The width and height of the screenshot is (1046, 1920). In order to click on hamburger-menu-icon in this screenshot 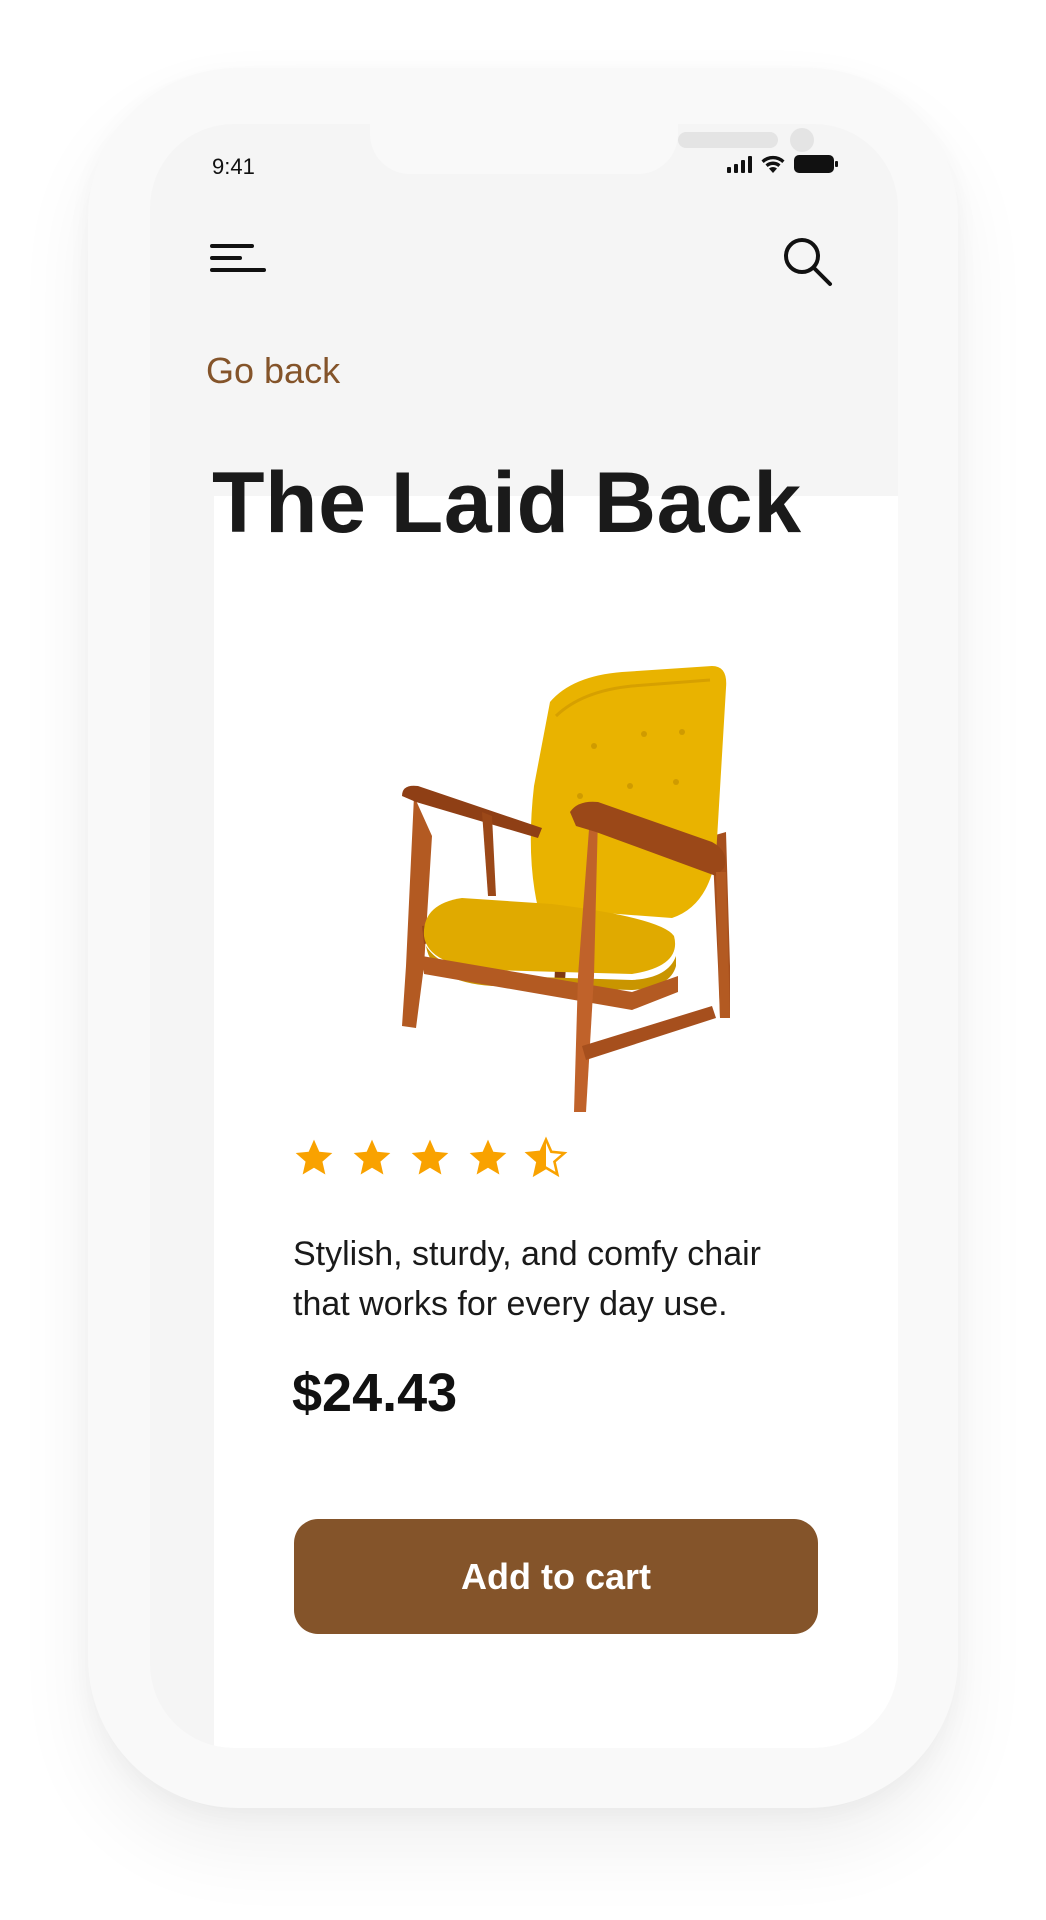, I will do `click(238, 258)`.